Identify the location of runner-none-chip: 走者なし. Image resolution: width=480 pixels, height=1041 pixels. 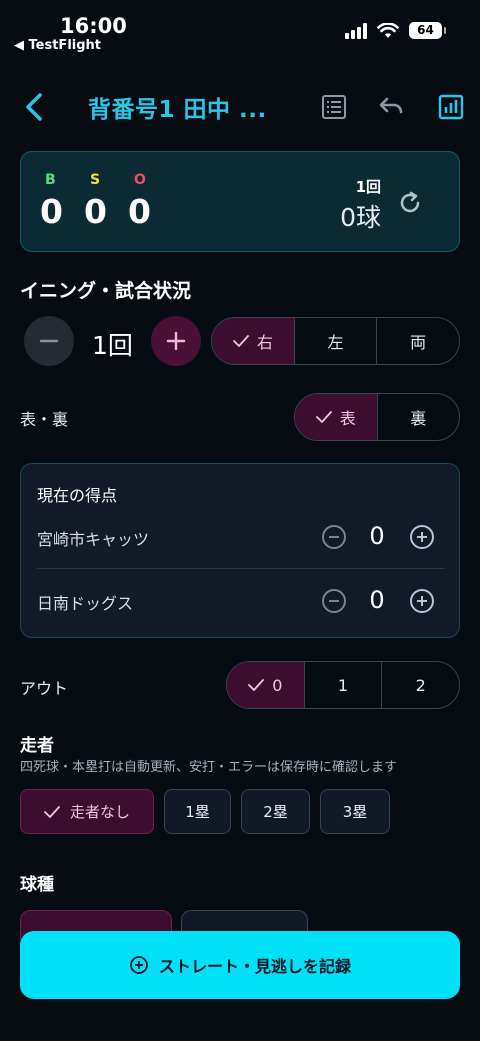
(87, 811).